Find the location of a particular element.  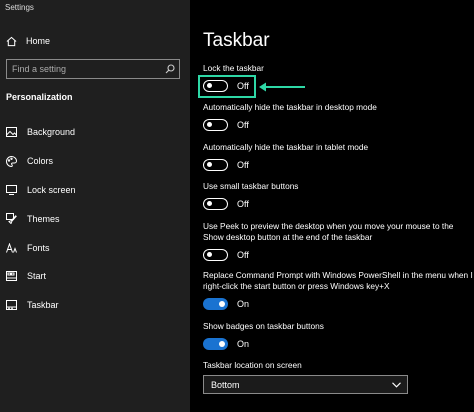

search-icon is located at coordinates (170, 69).